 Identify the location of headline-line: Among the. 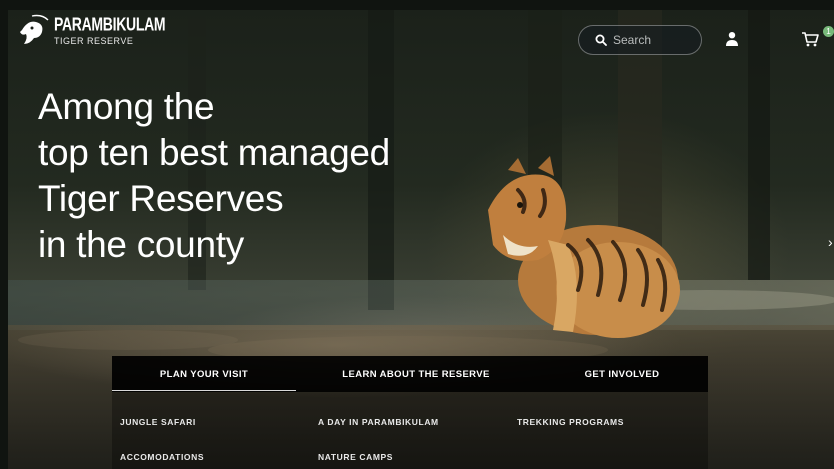
(126, 106).